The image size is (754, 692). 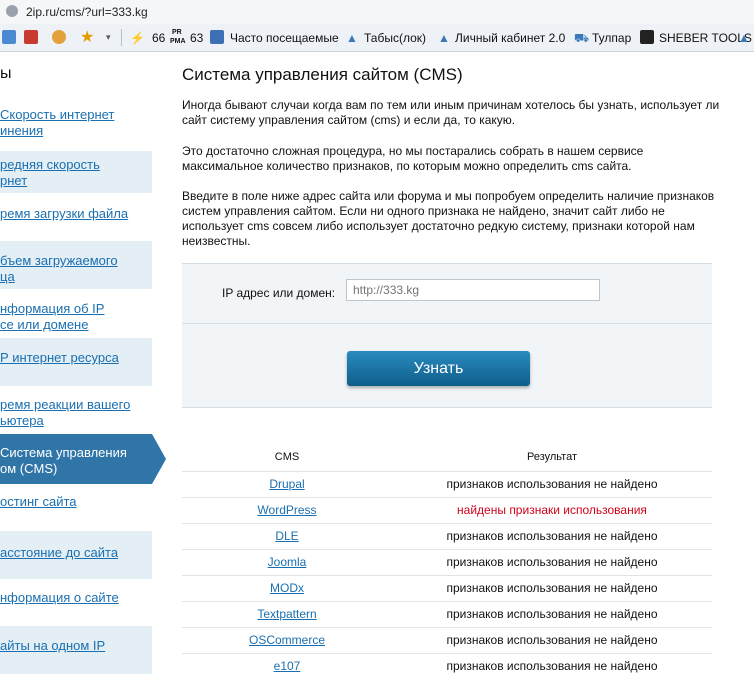 I want to click on cms-link-wordpress: WordPress, so click(x=287, y=510).